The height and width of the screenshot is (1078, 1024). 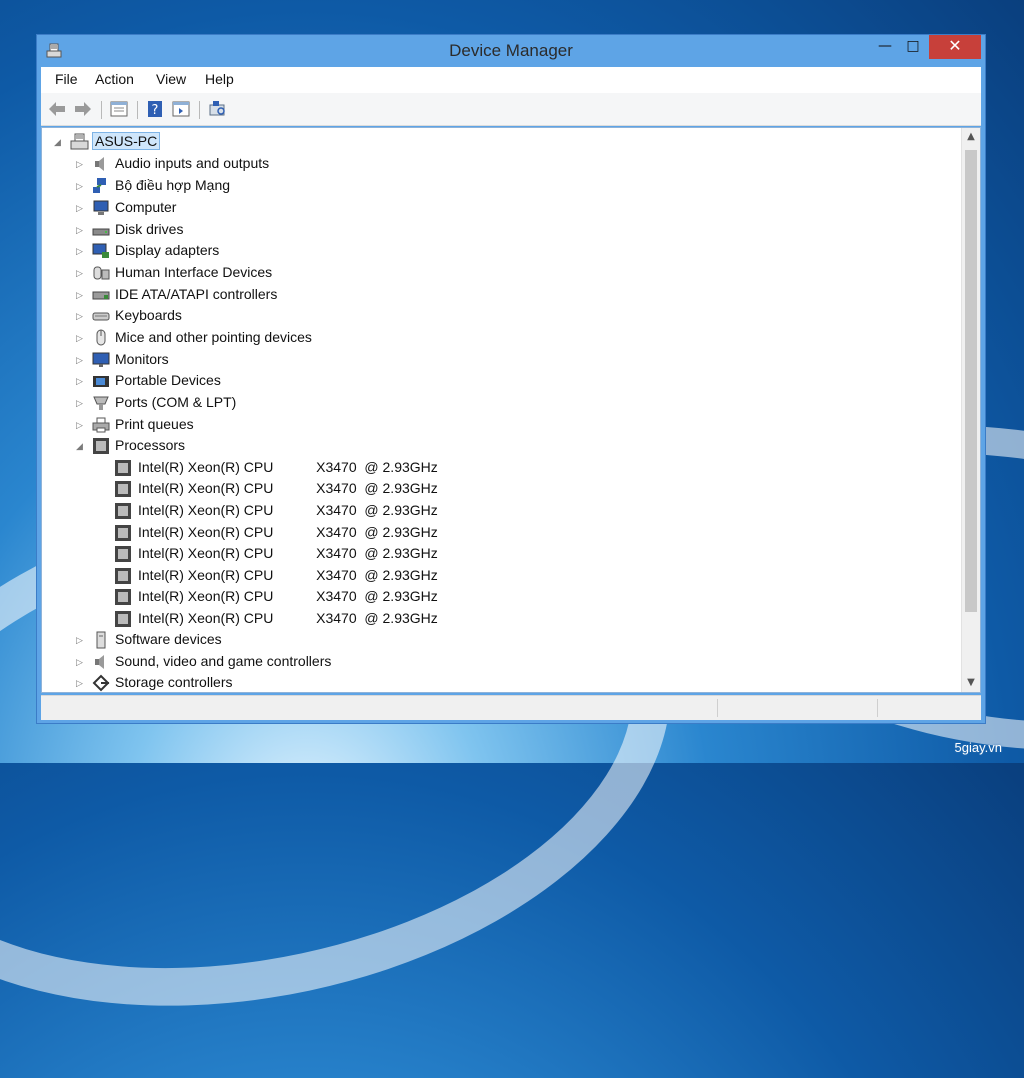 What do you see at coordinates (392, 142) in the screenshot?
I see `tree-root: ◢ ASUS-PC` at bounding box center [392, 142].